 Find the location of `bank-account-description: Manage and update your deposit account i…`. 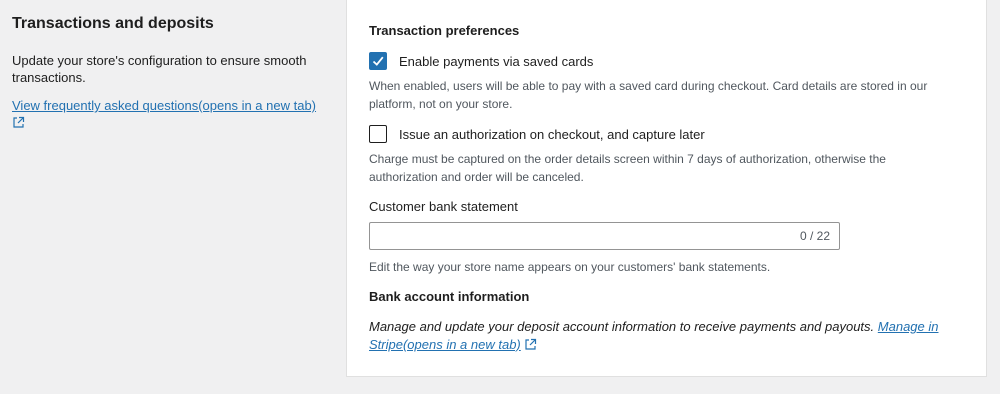

bank-account-description: Manage and update your deposit account i… is located at coordinates (622, 326).